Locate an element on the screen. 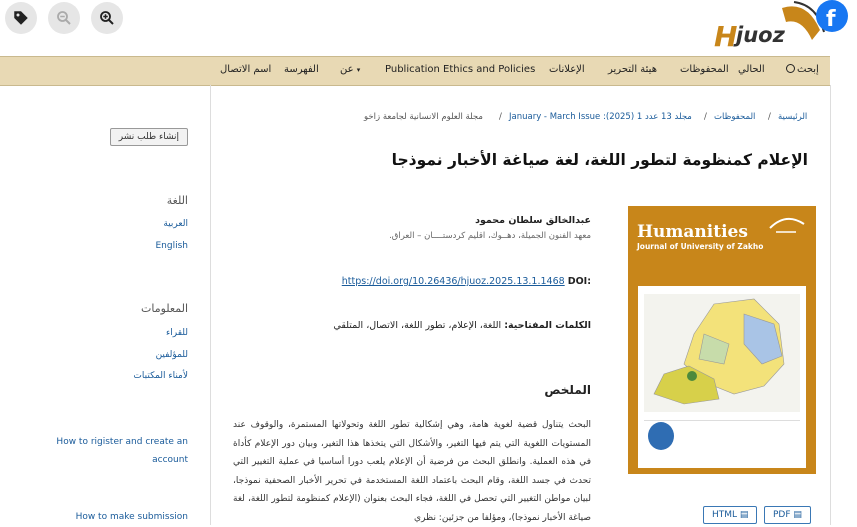 This screenshot has height=527, width=857. zoom-out-button is located at coordinates (64, 18).